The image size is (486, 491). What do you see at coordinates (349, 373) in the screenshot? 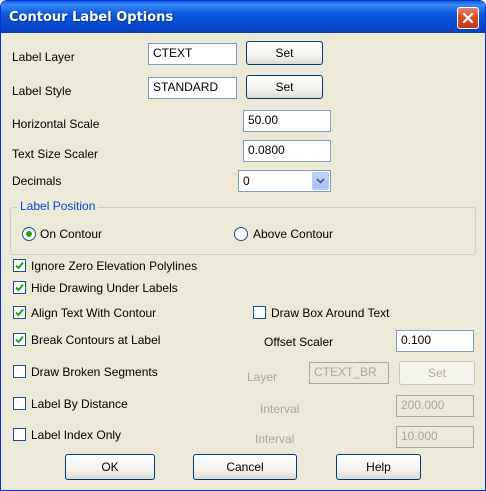
I see `broken-layer-field: CTEXT_BR` at bounding box center [349, 373].